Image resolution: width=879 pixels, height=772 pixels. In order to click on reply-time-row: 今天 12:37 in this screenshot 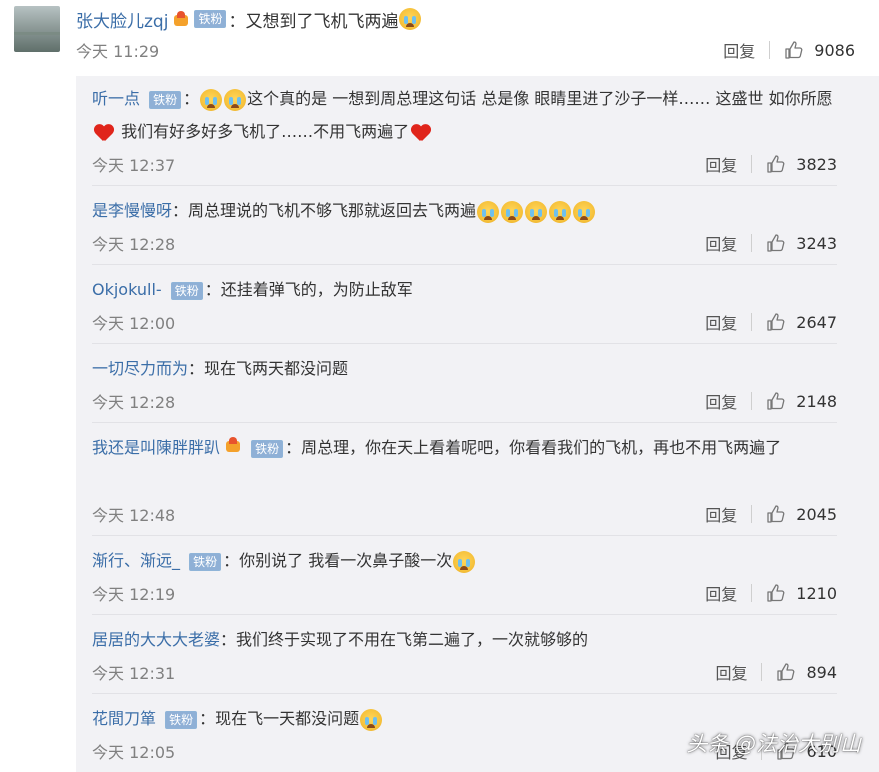, I will do `click(133, 164)`.